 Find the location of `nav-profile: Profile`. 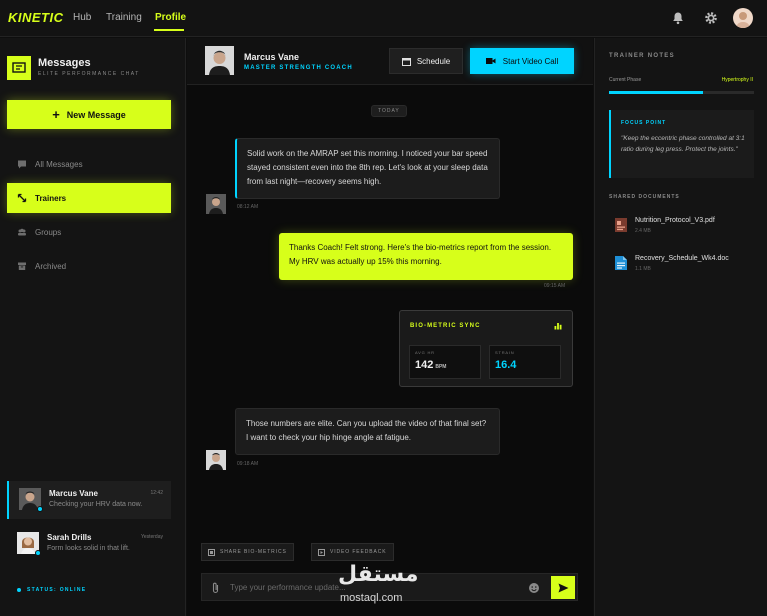

nav-profile: Profile is located at coordinates (170, 17).